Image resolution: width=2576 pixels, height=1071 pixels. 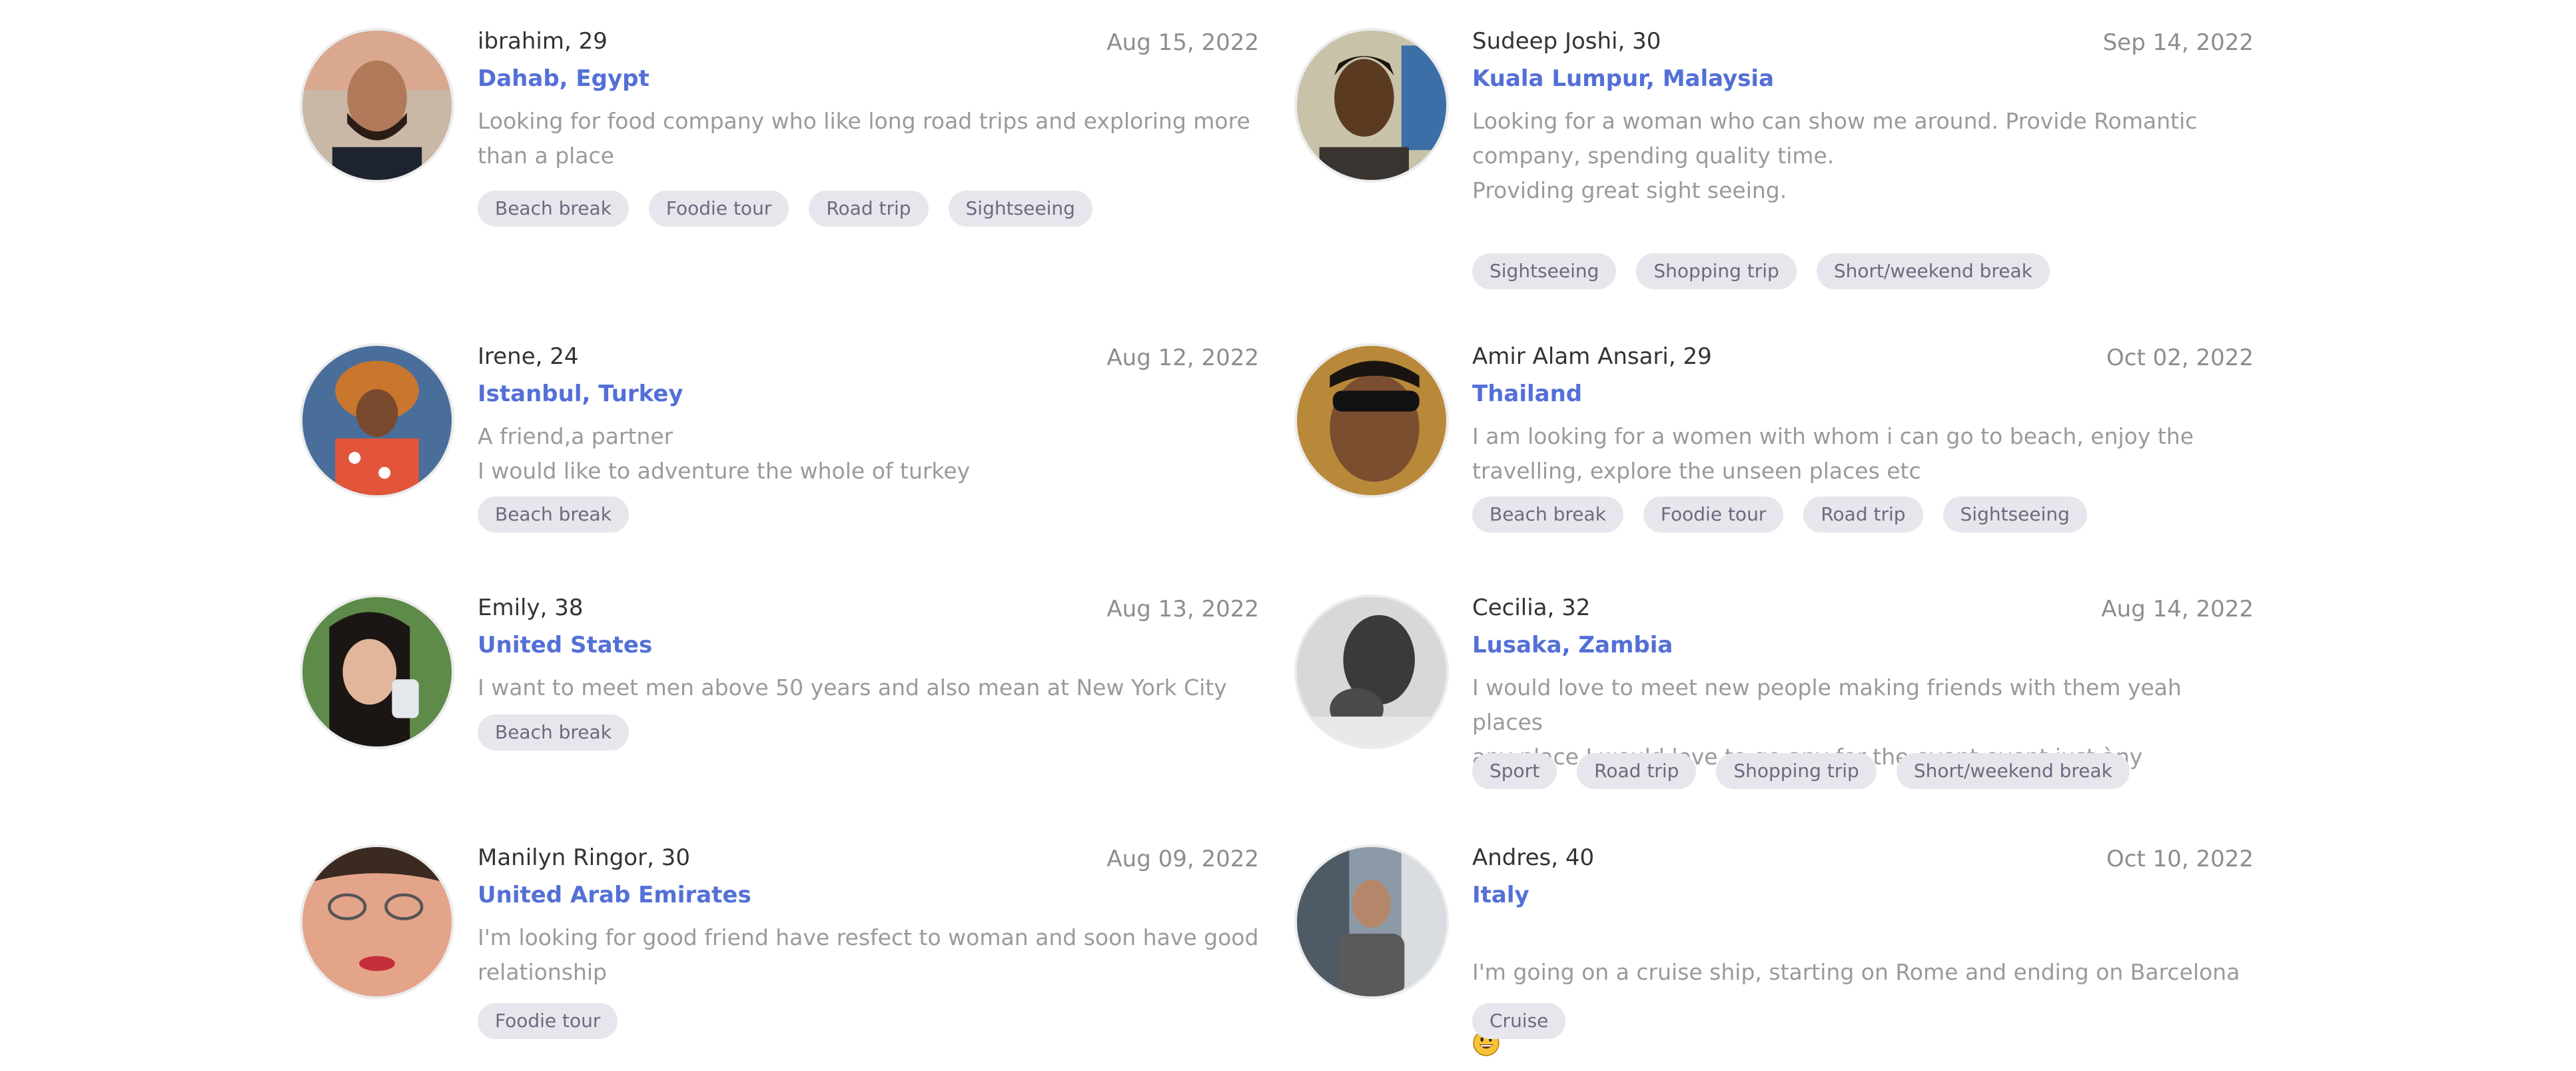 I want to click on profile-name: Irene, 24, so click(x=529, y=357).